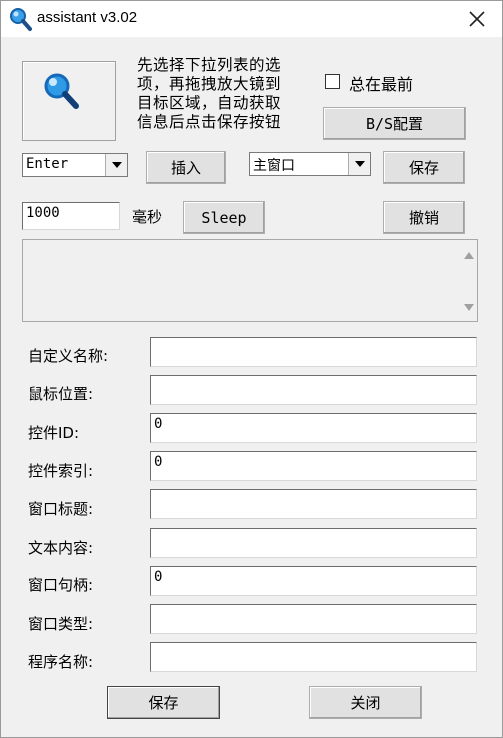 Image resolution: width=503 pixels, height=738 pixels. I want to click on window-title-label: 窗口标题:, so click(61, 509).